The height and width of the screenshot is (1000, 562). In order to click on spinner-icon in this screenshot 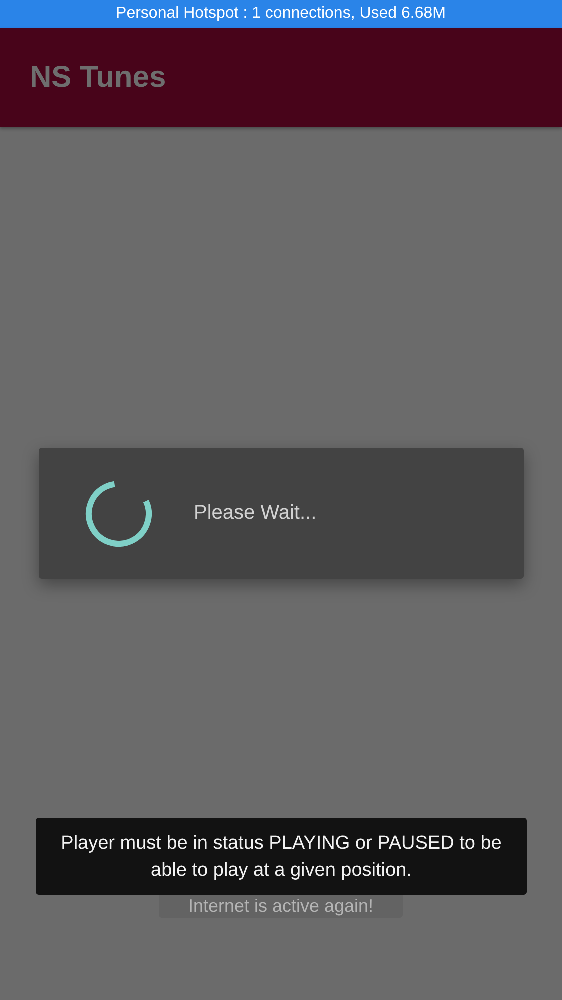, I will do `click(119, 514)`.